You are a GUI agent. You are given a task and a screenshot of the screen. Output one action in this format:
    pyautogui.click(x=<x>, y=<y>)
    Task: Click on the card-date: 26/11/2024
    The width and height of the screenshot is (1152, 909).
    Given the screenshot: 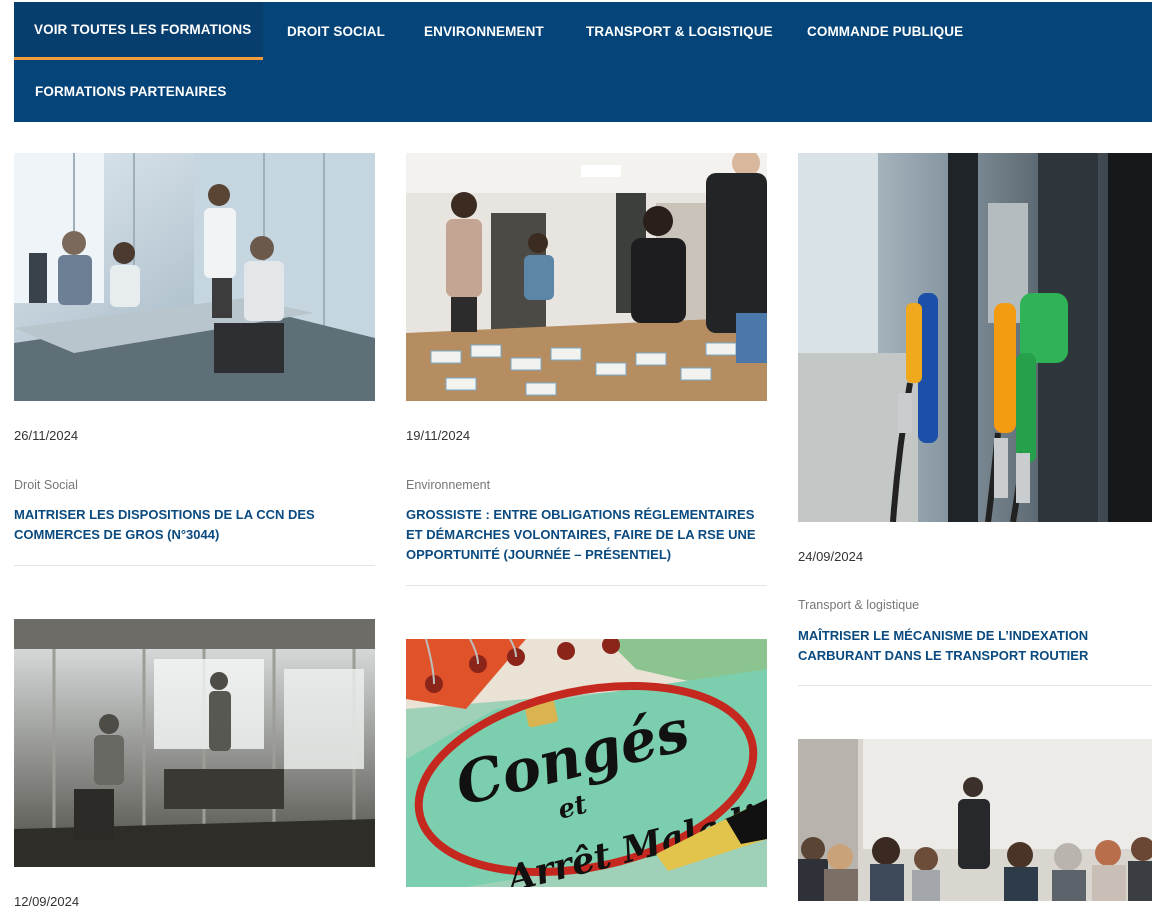 What is the action you would take?
    pyautogui.click(x=46, y=435)
    